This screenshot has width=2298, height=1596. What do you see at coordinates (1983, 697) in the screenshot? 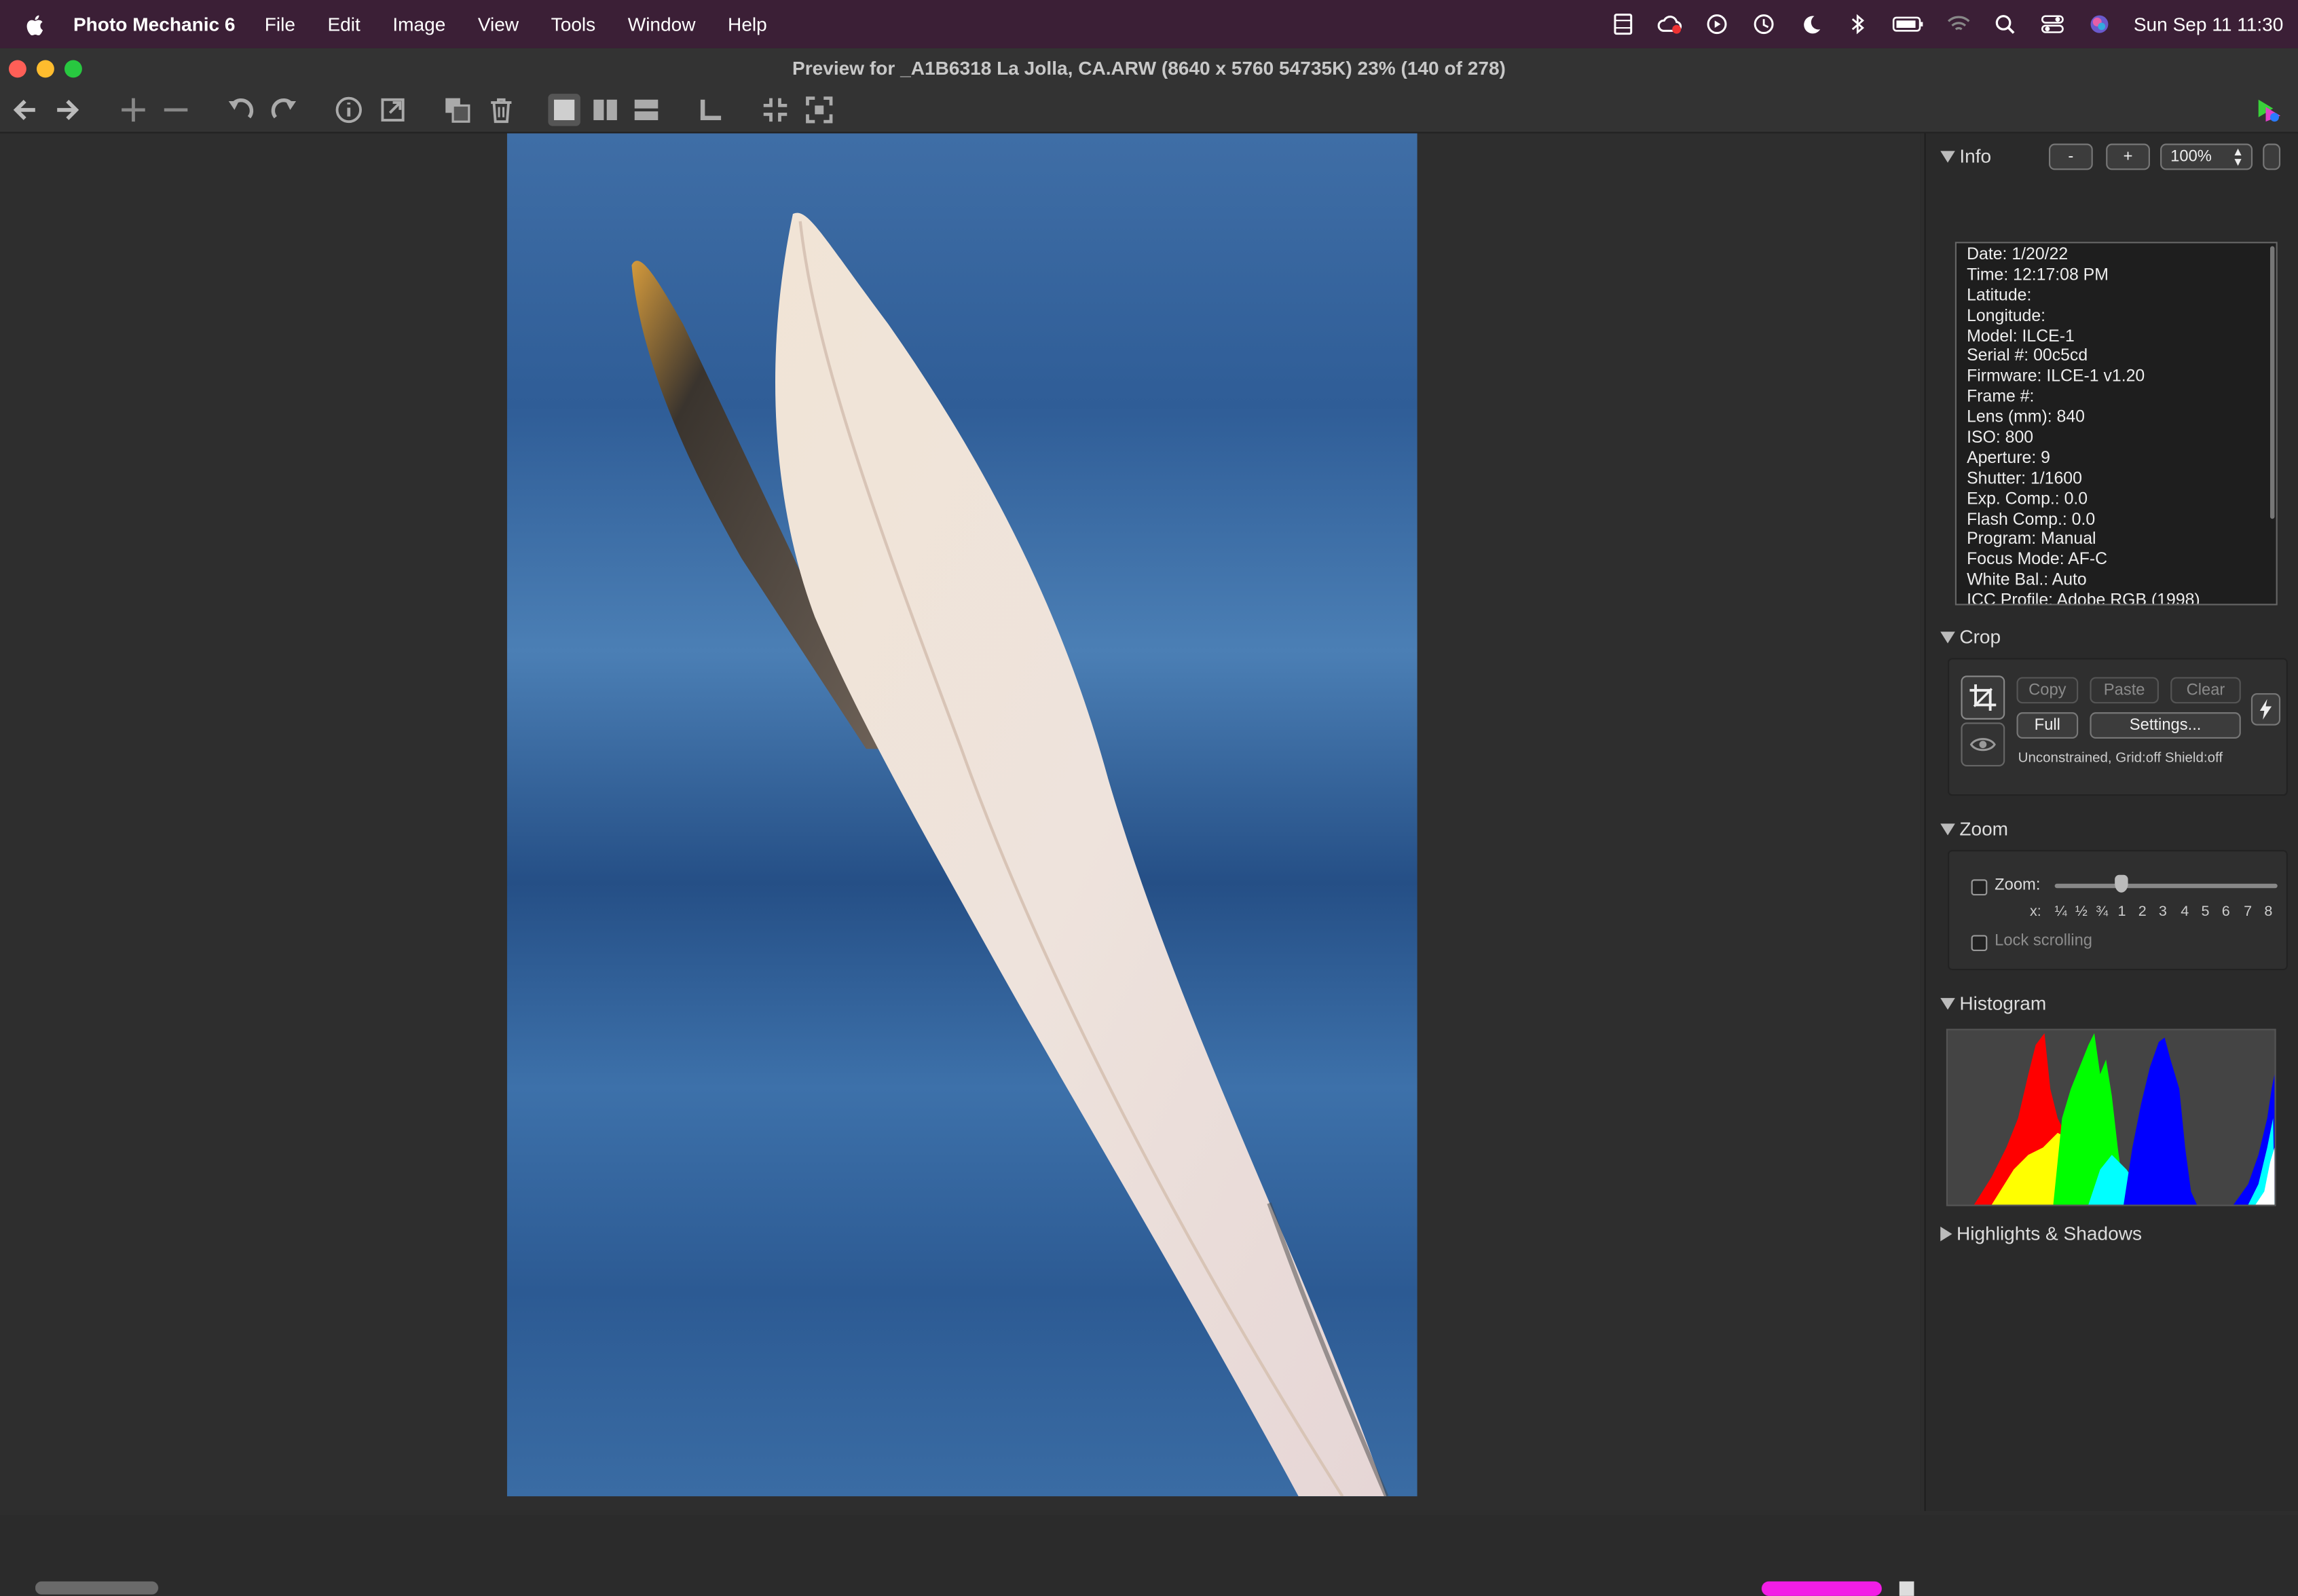
I see `crop-tool-icon` at bounding box center [1983, 697].